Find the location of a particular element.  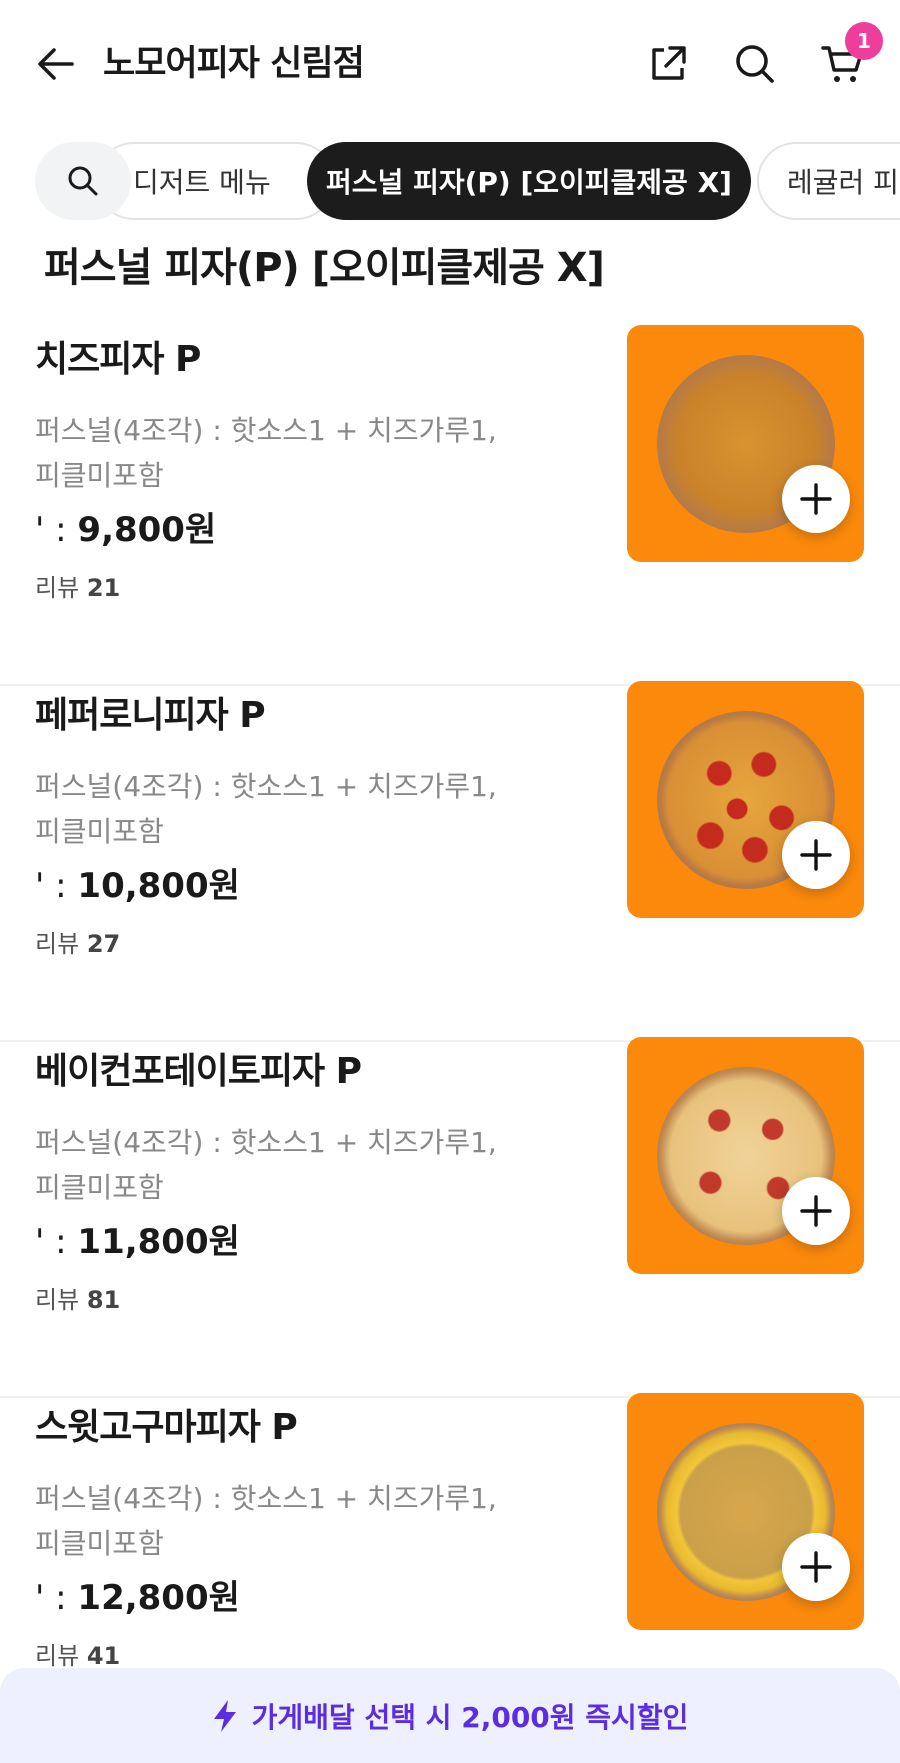

price-value: 11,800원 is located at coordinates (158, 1242).